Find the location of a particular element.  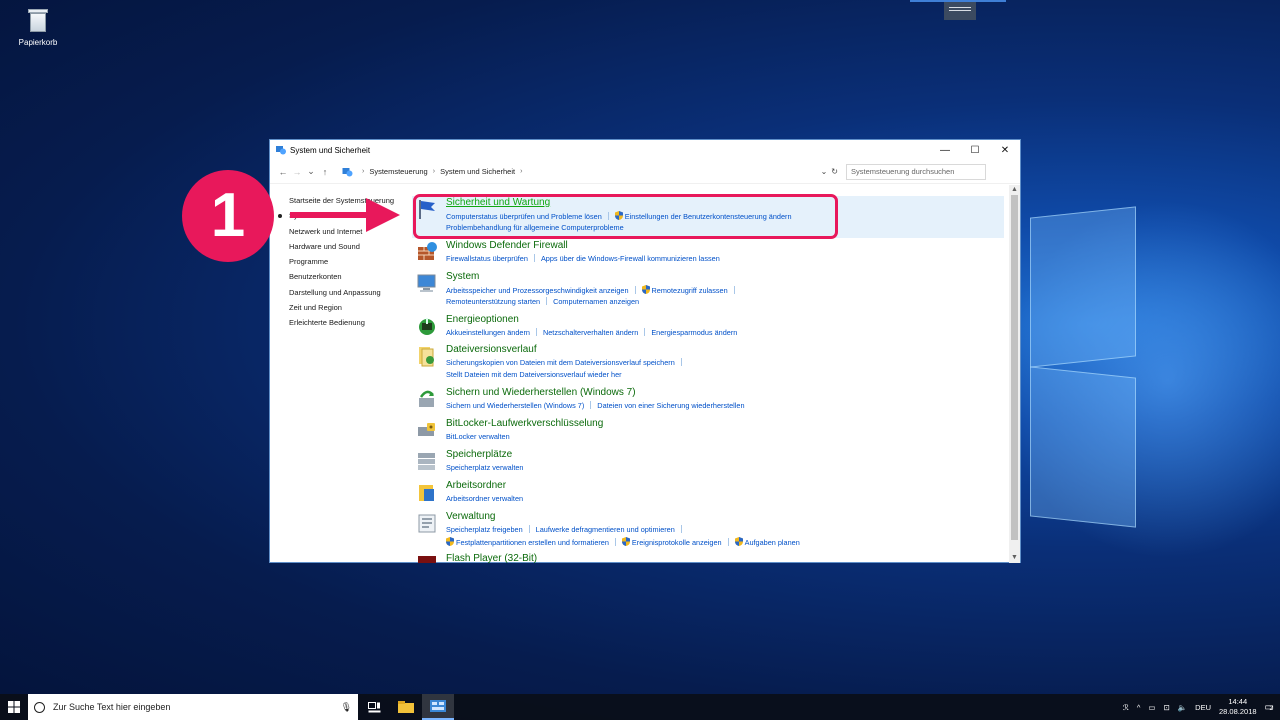

windows-logo-pane-upper is located at coordinates (1083, 287).